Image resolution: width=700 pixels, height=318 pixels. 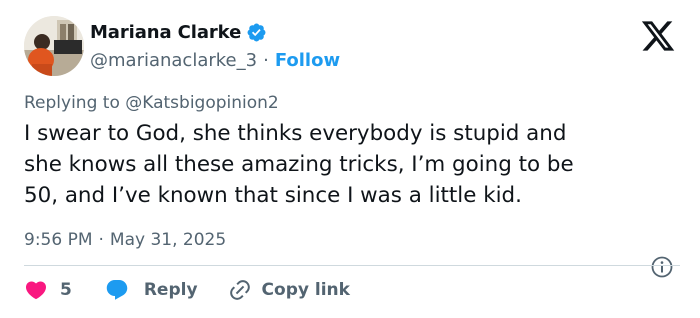 What do you see at coordinates (305, 290) in the screenshot?
I see `copy-link-label: Copy link` at bounding box center [305, 290].